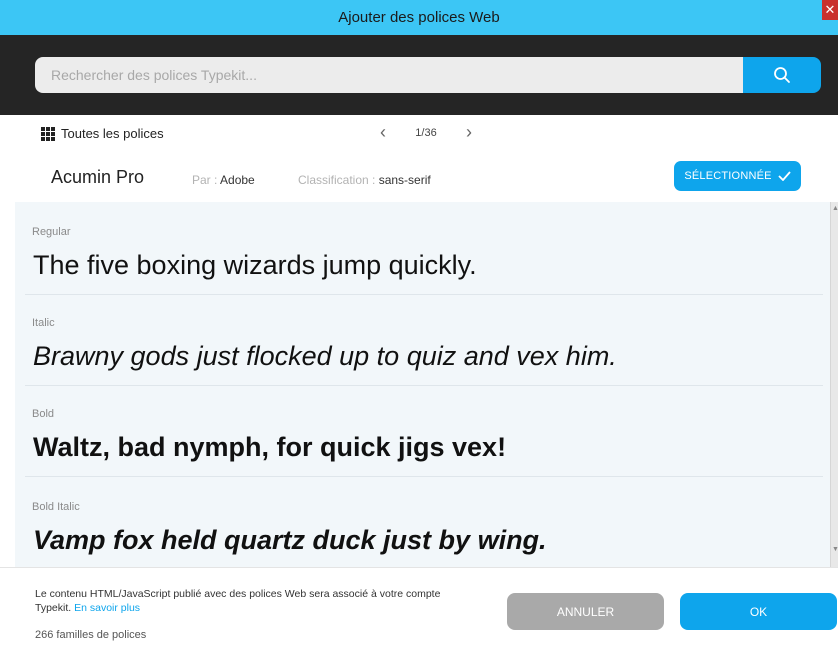 Image resolution: width=838 pixels, height=658 pixels. What do you see at coordinates (830, 10) in the screenshot?
I see `close-icon: ✕` at bounding box center [830, 10].